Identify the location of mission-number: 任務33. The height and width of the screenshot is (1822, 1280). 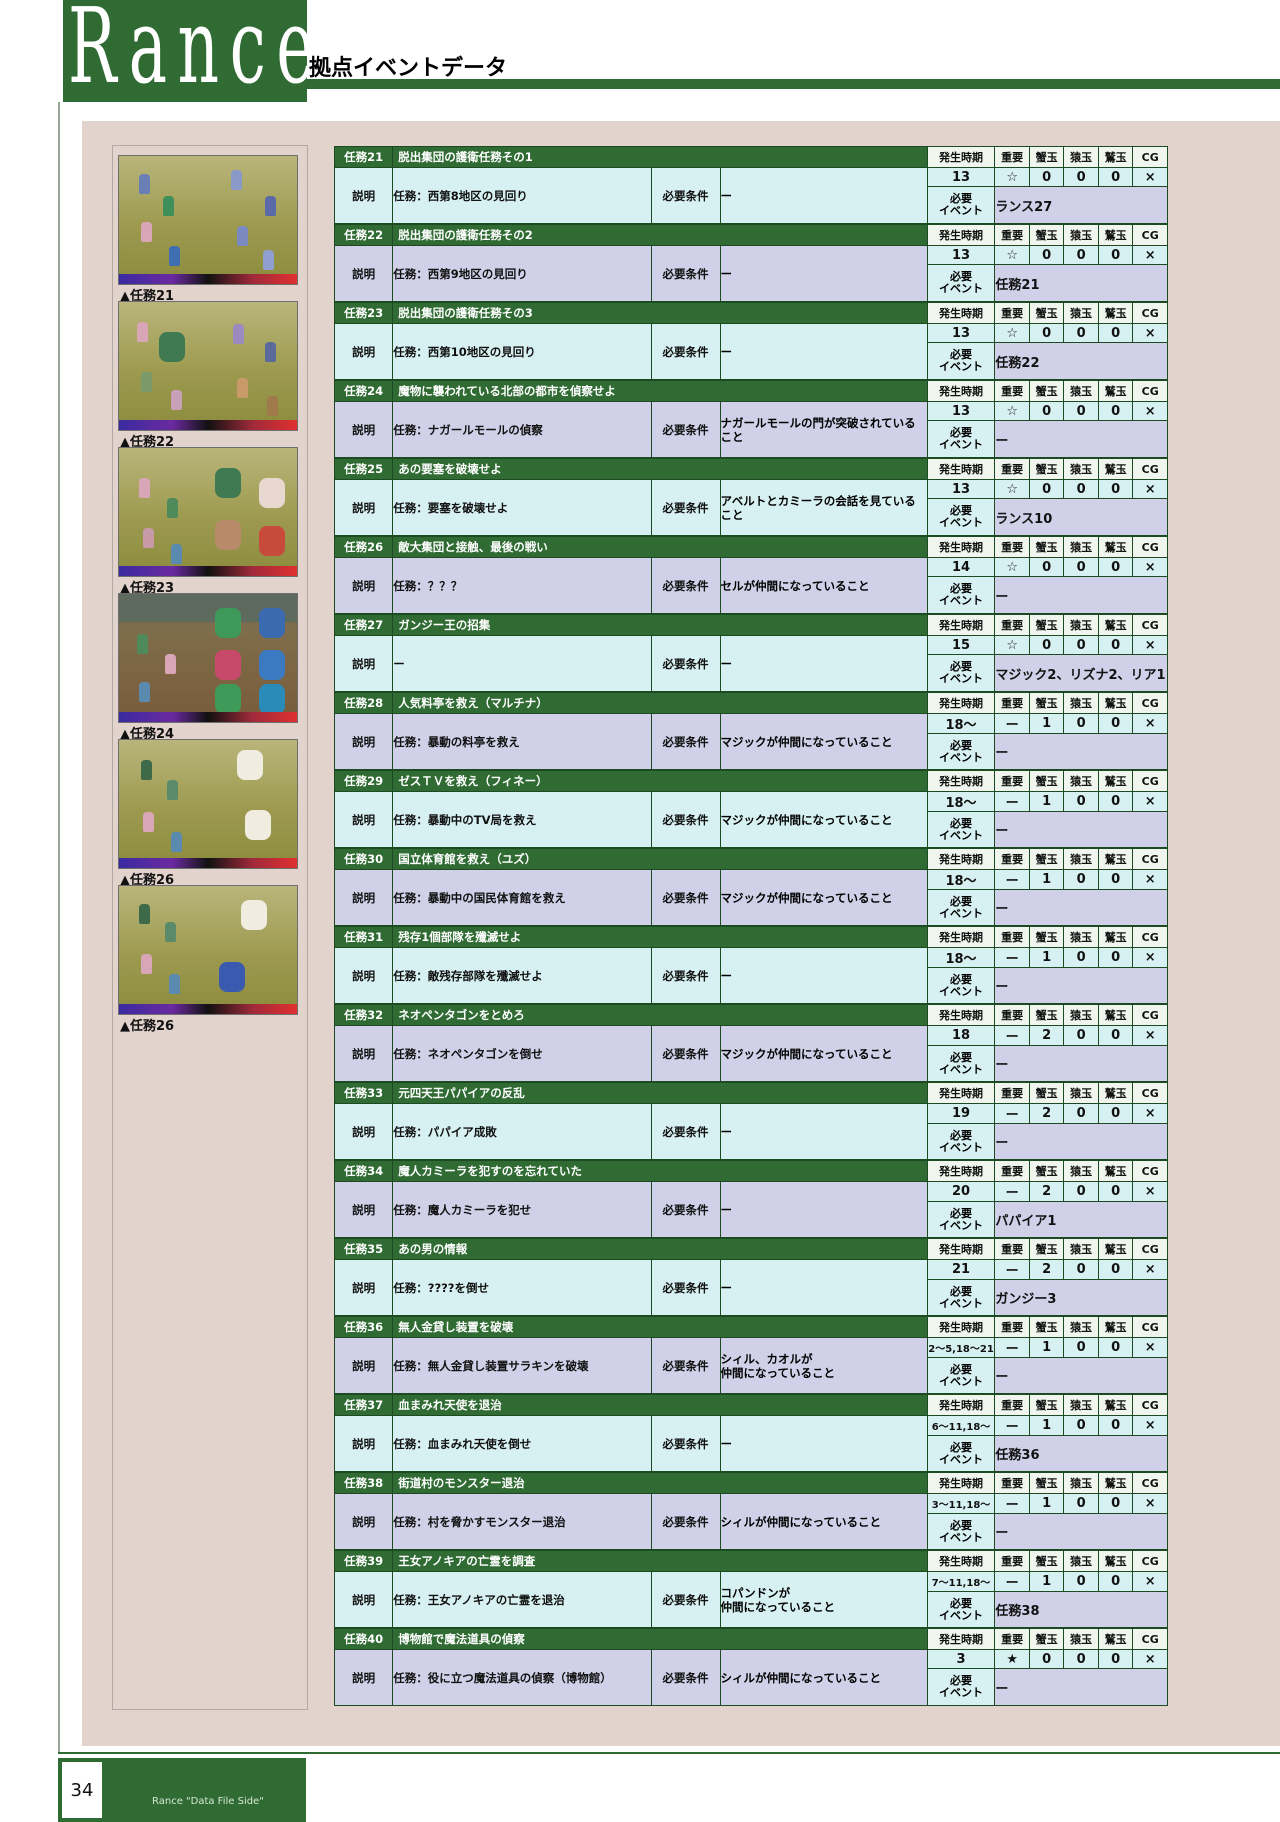
(363, 1093).